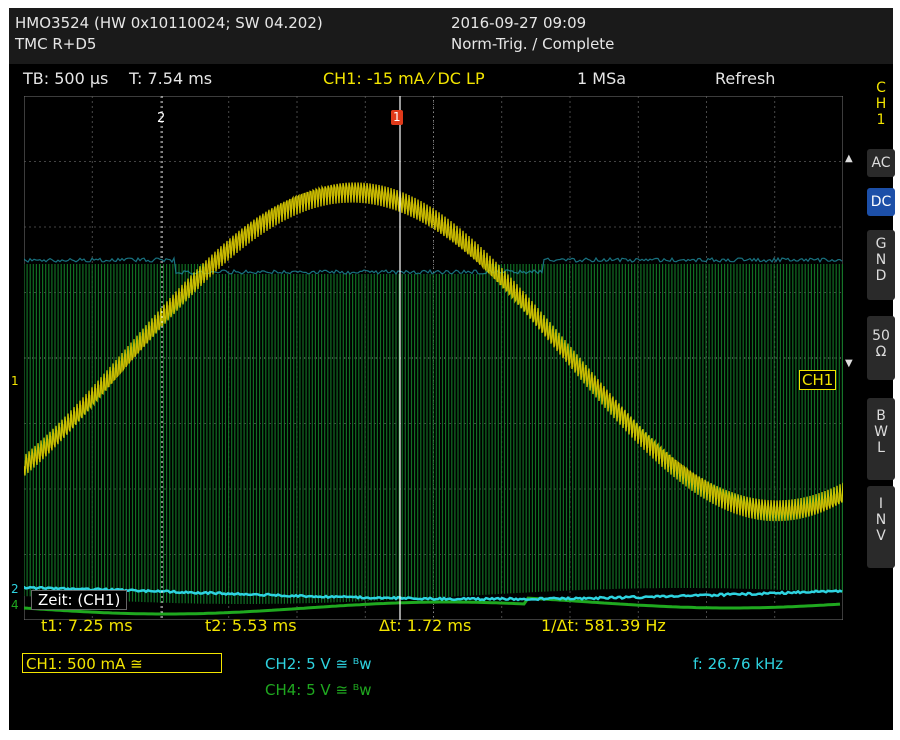 This screenshot has width=900, height=740. What do you see at coordinates (404, 79) in the screenshot?
I see `trigger-source: CH1: -15 mA ⁄ DC LP` at bounding box center [404, 79].